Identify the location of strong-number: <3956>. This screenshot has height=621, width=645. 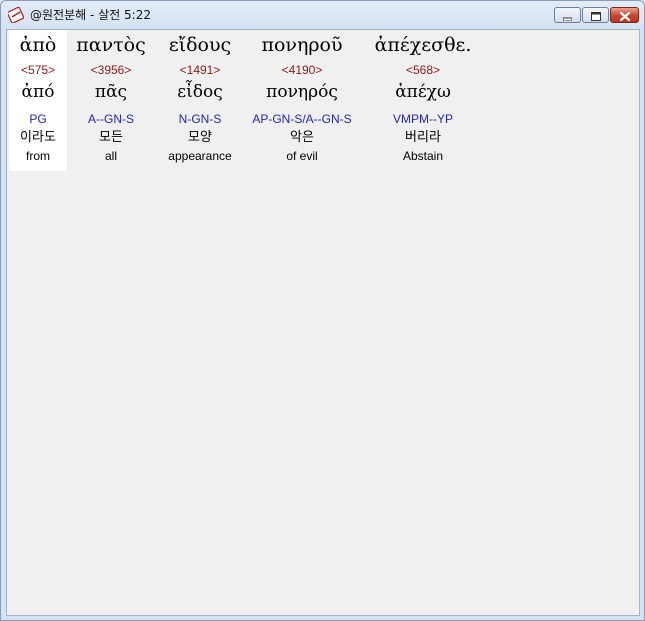
(111, 70).